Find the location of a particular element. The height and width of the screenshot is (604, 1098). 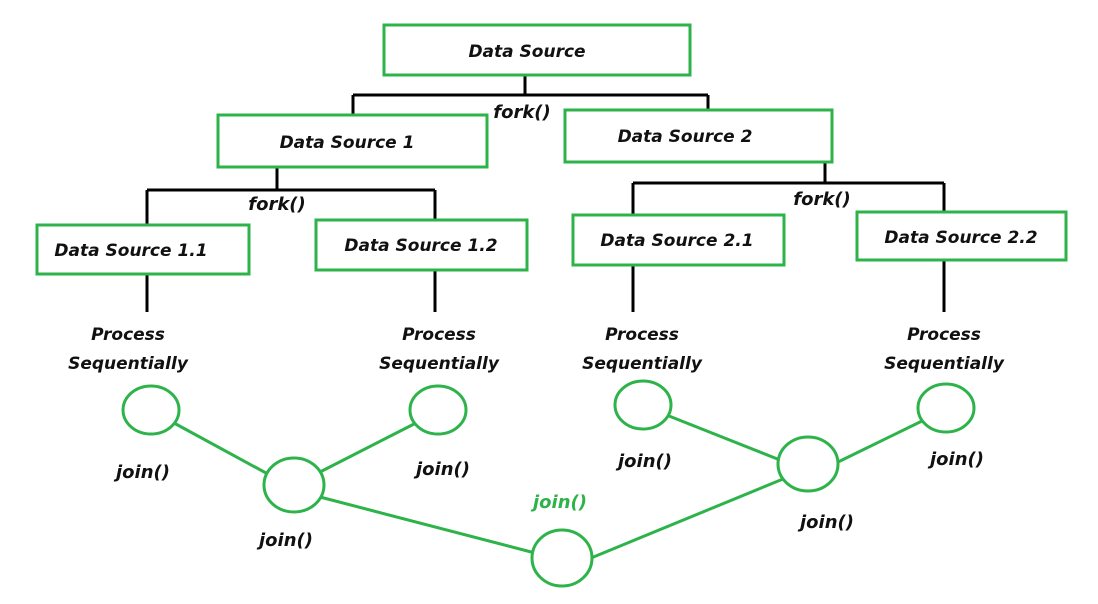

fork-label-root: fork() is located at coordinates (522, 112).